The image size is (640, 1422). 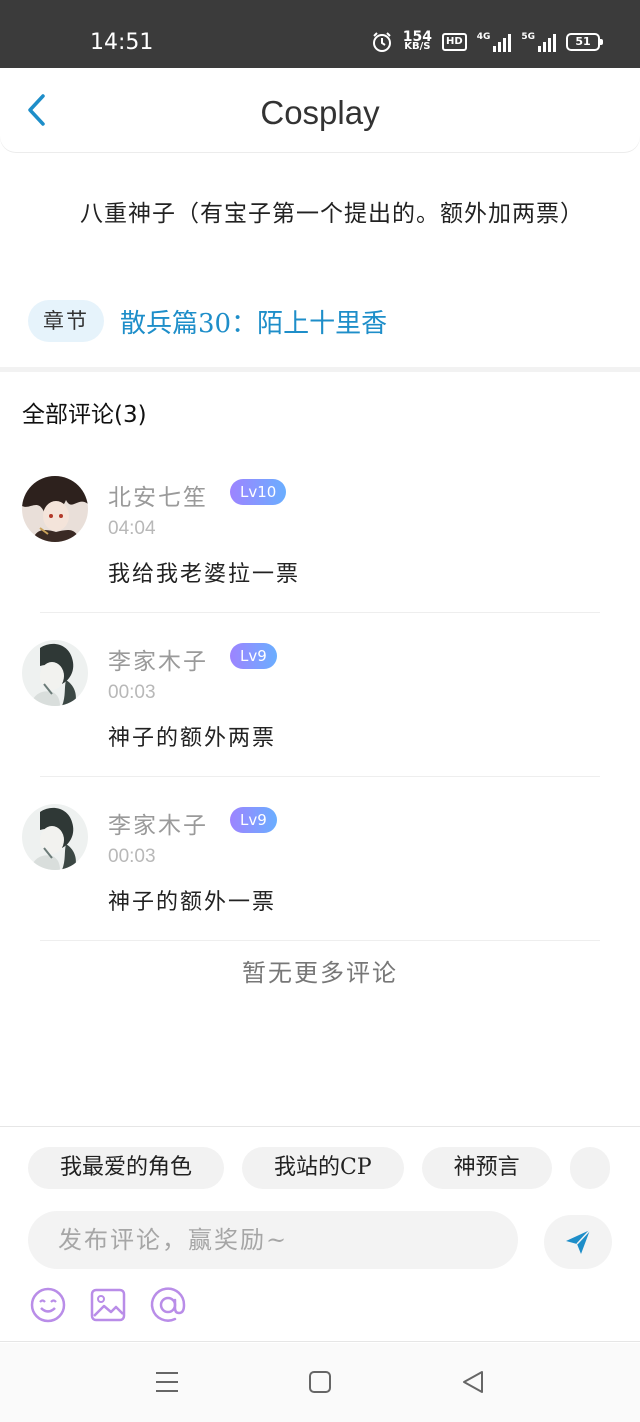 I want to click on nav-menu-button, so click(x=167, y=1382).